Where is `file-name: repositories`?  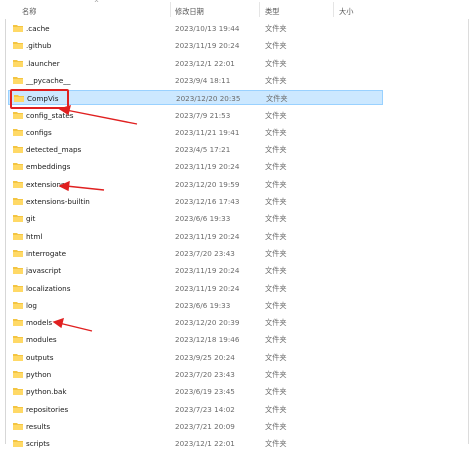 file-name: repositories is located at coordinates (47, 409).